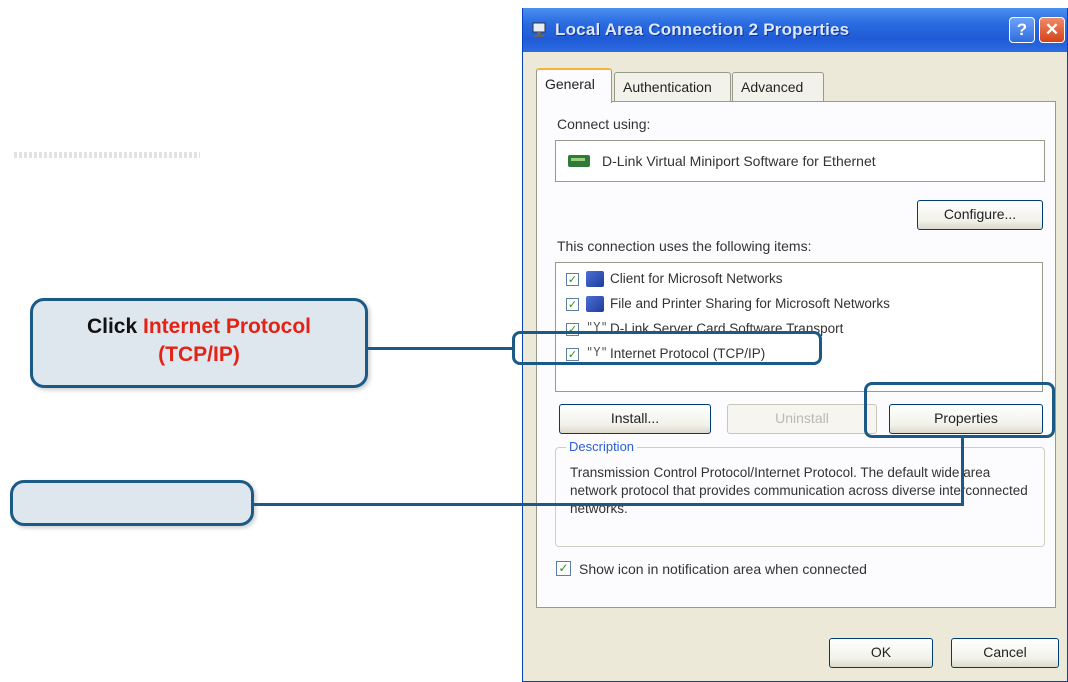 This screenshot has width=1068, height=682. Describe the element at coordinates (881, 653) in the screenshot. I see `ok-button: OK` at that location.